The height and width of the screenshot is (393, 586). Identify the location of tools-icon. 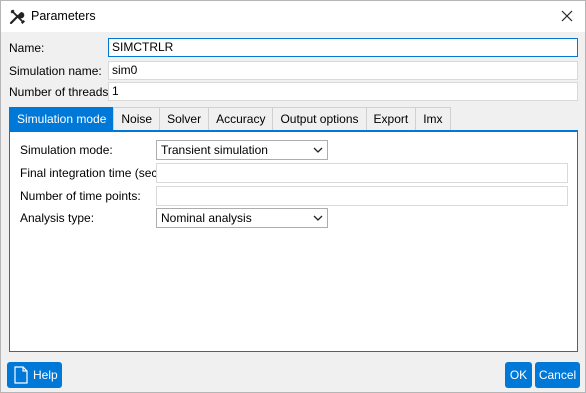
(17, 17).